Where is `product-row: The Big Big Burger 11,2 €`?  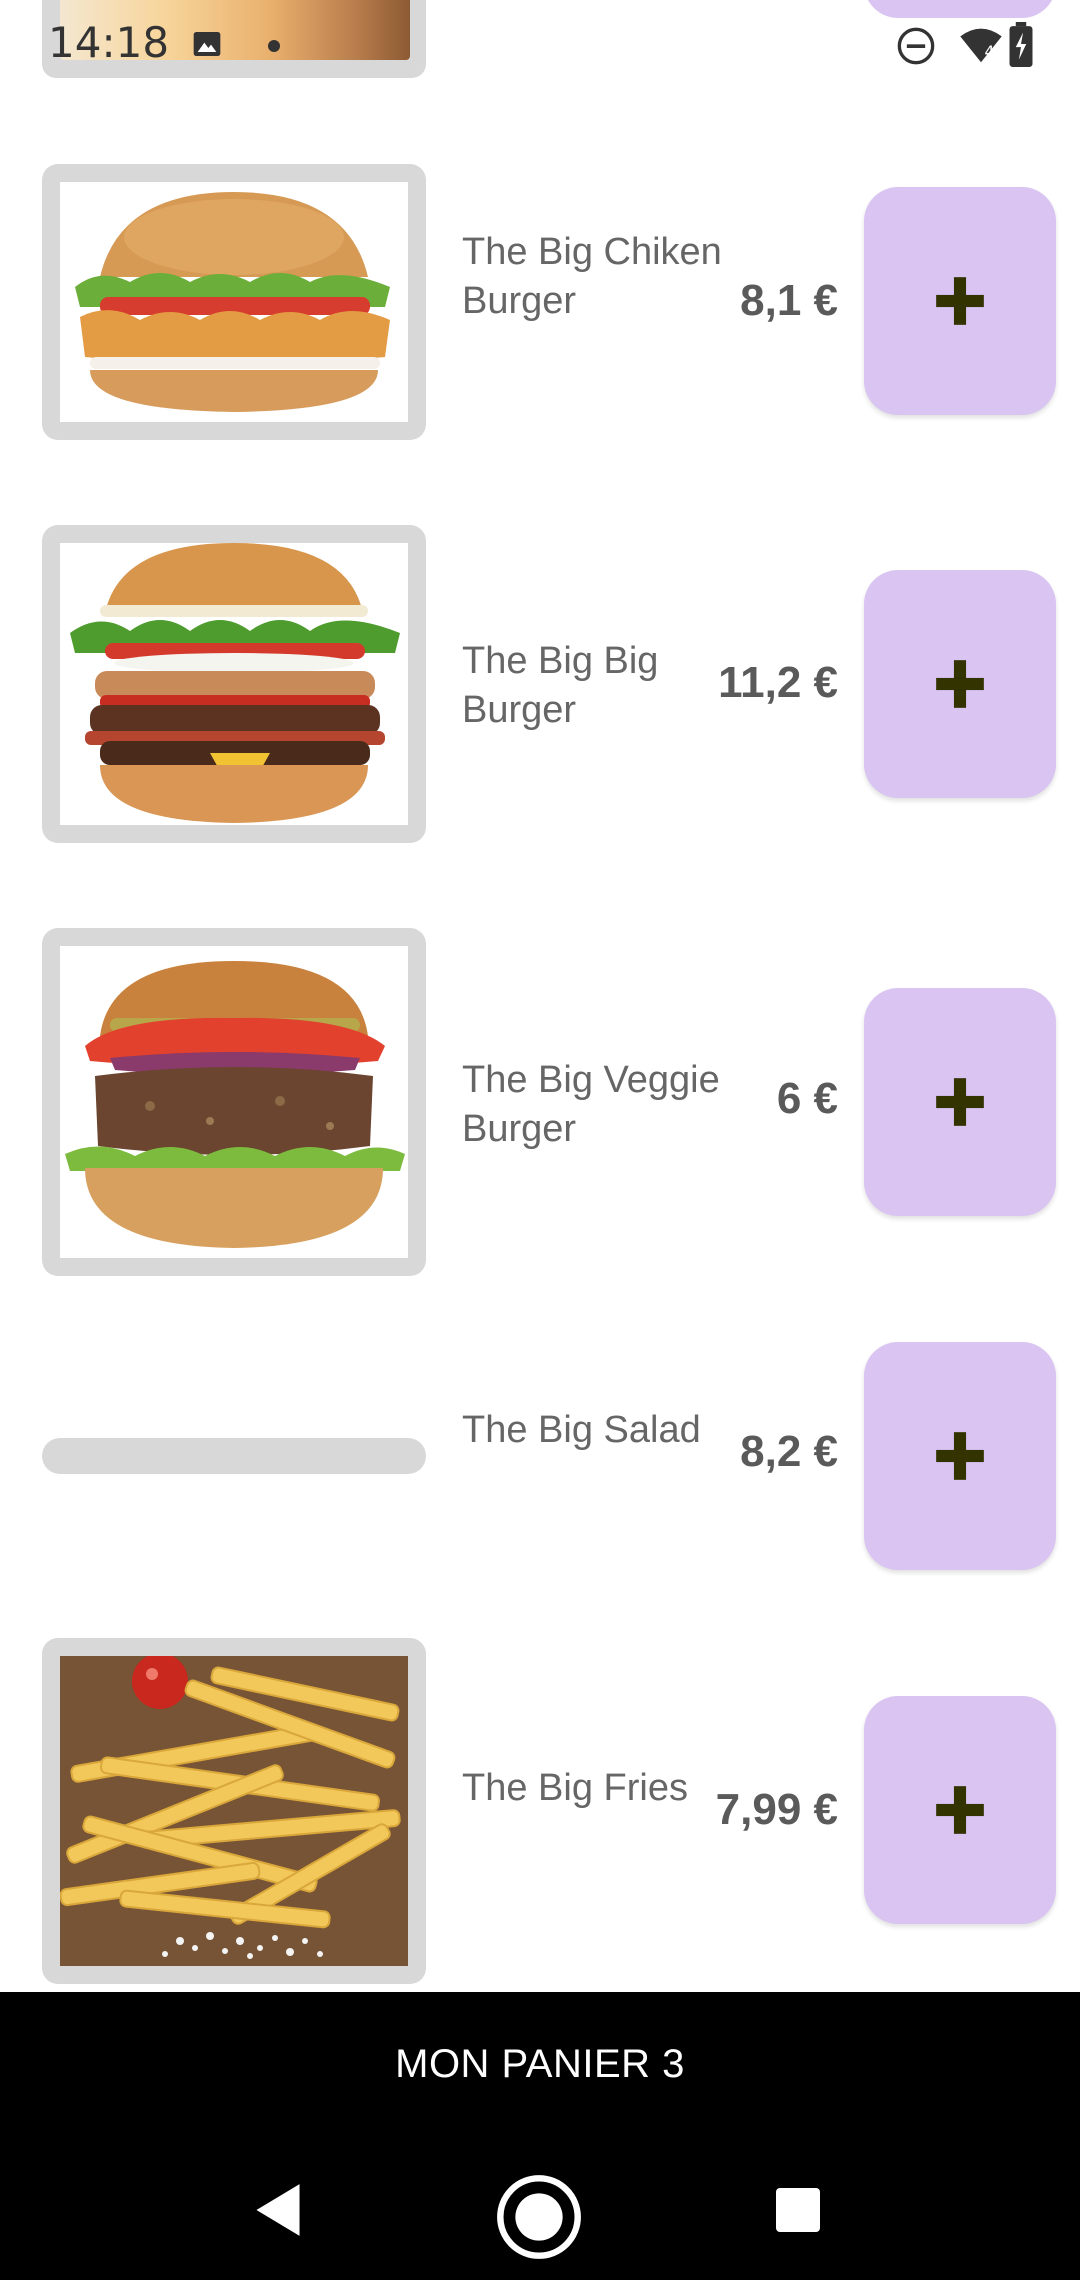 product-row: The Big Big Burger 11,2 € is located at coordinates (540, 684).